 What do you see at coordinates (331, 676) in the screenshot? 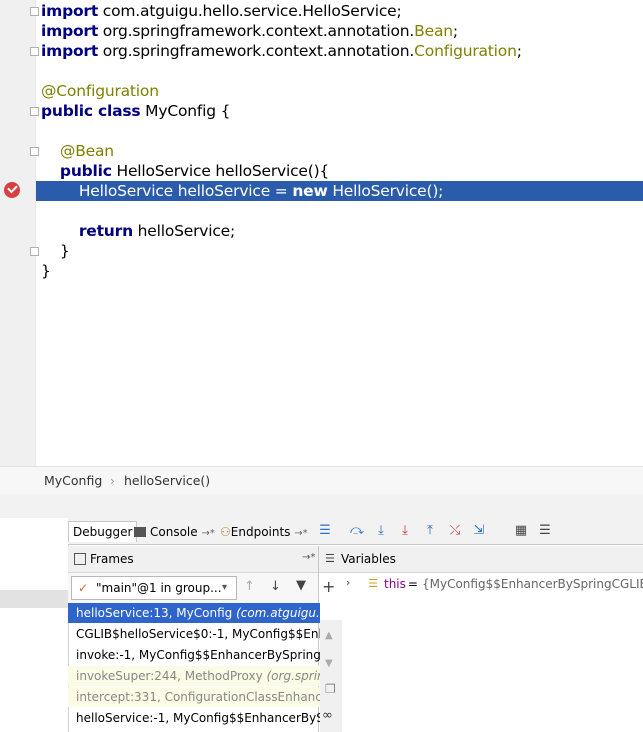
I see `frames-side-toolbar: ▲ ▼ ❐ ∞` at bounding box center [331, 676].